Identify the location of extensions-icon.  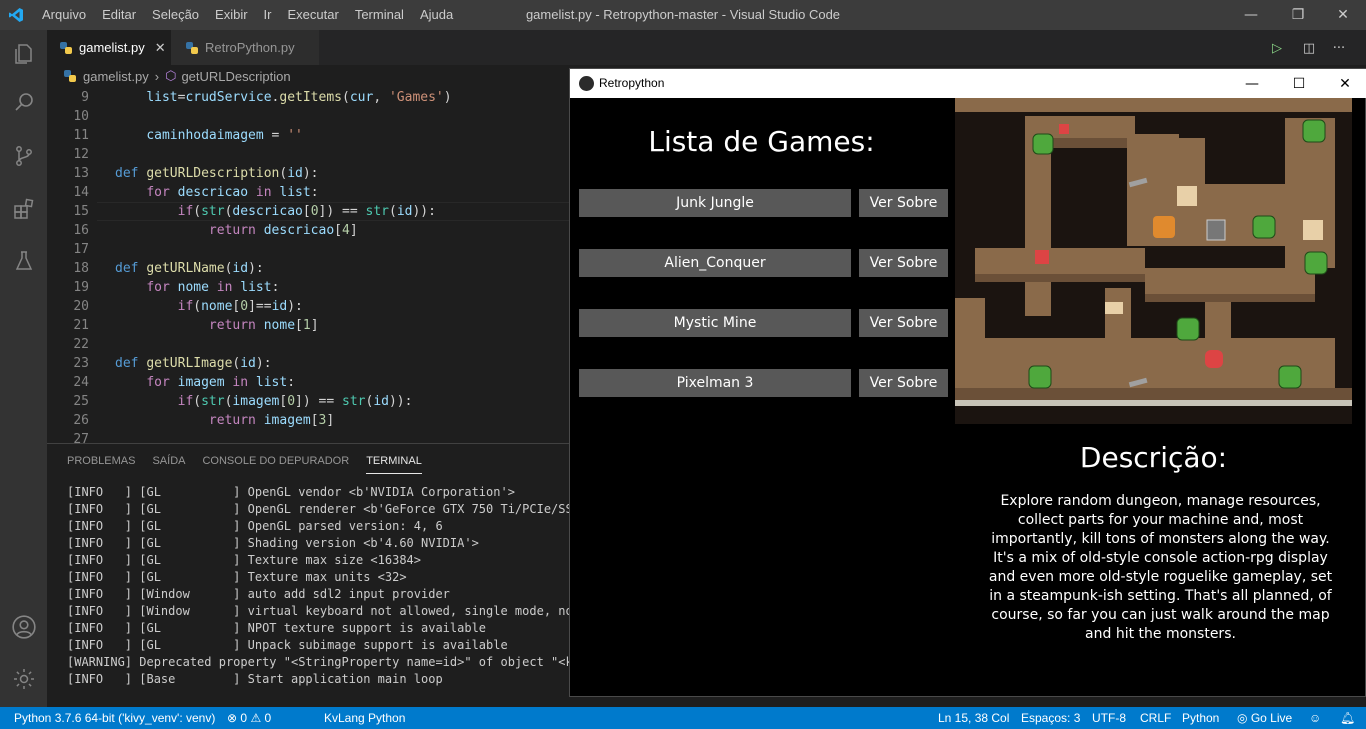
(23, 209).